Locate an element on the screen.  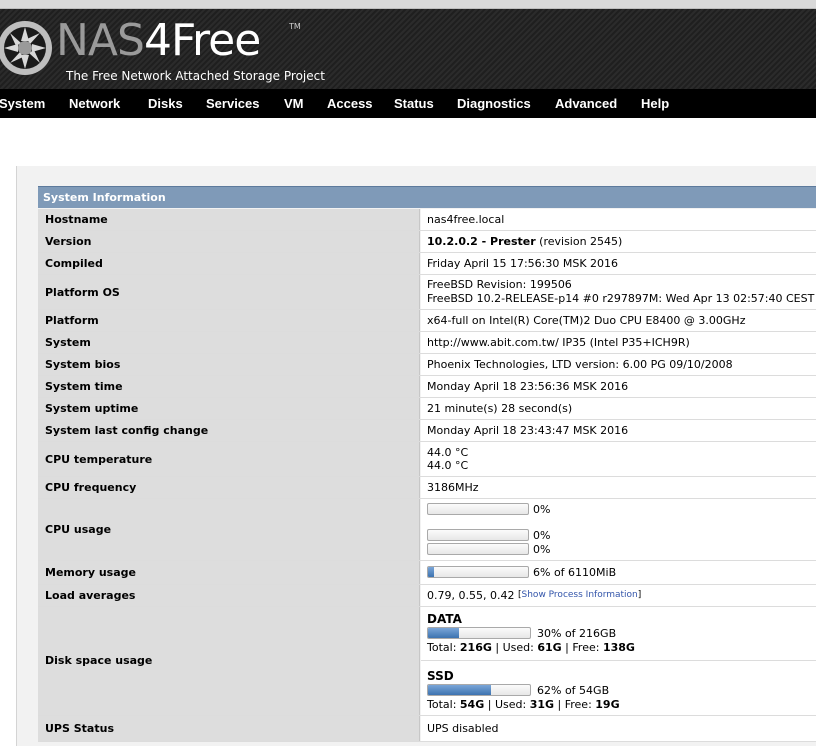
label-cell: Disk space usage is located at coordinates (229, 661).